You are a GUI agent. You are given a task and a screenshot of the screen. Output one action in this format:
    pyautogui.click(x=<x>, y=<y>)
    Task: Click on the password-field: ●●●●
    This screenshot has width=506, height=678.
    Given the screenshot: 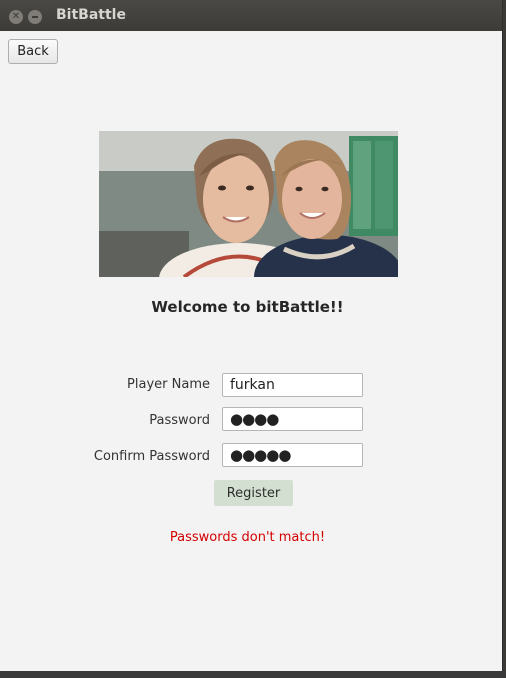 What is the action you would take?
    pyautogui.click(x=292, y=419)
    